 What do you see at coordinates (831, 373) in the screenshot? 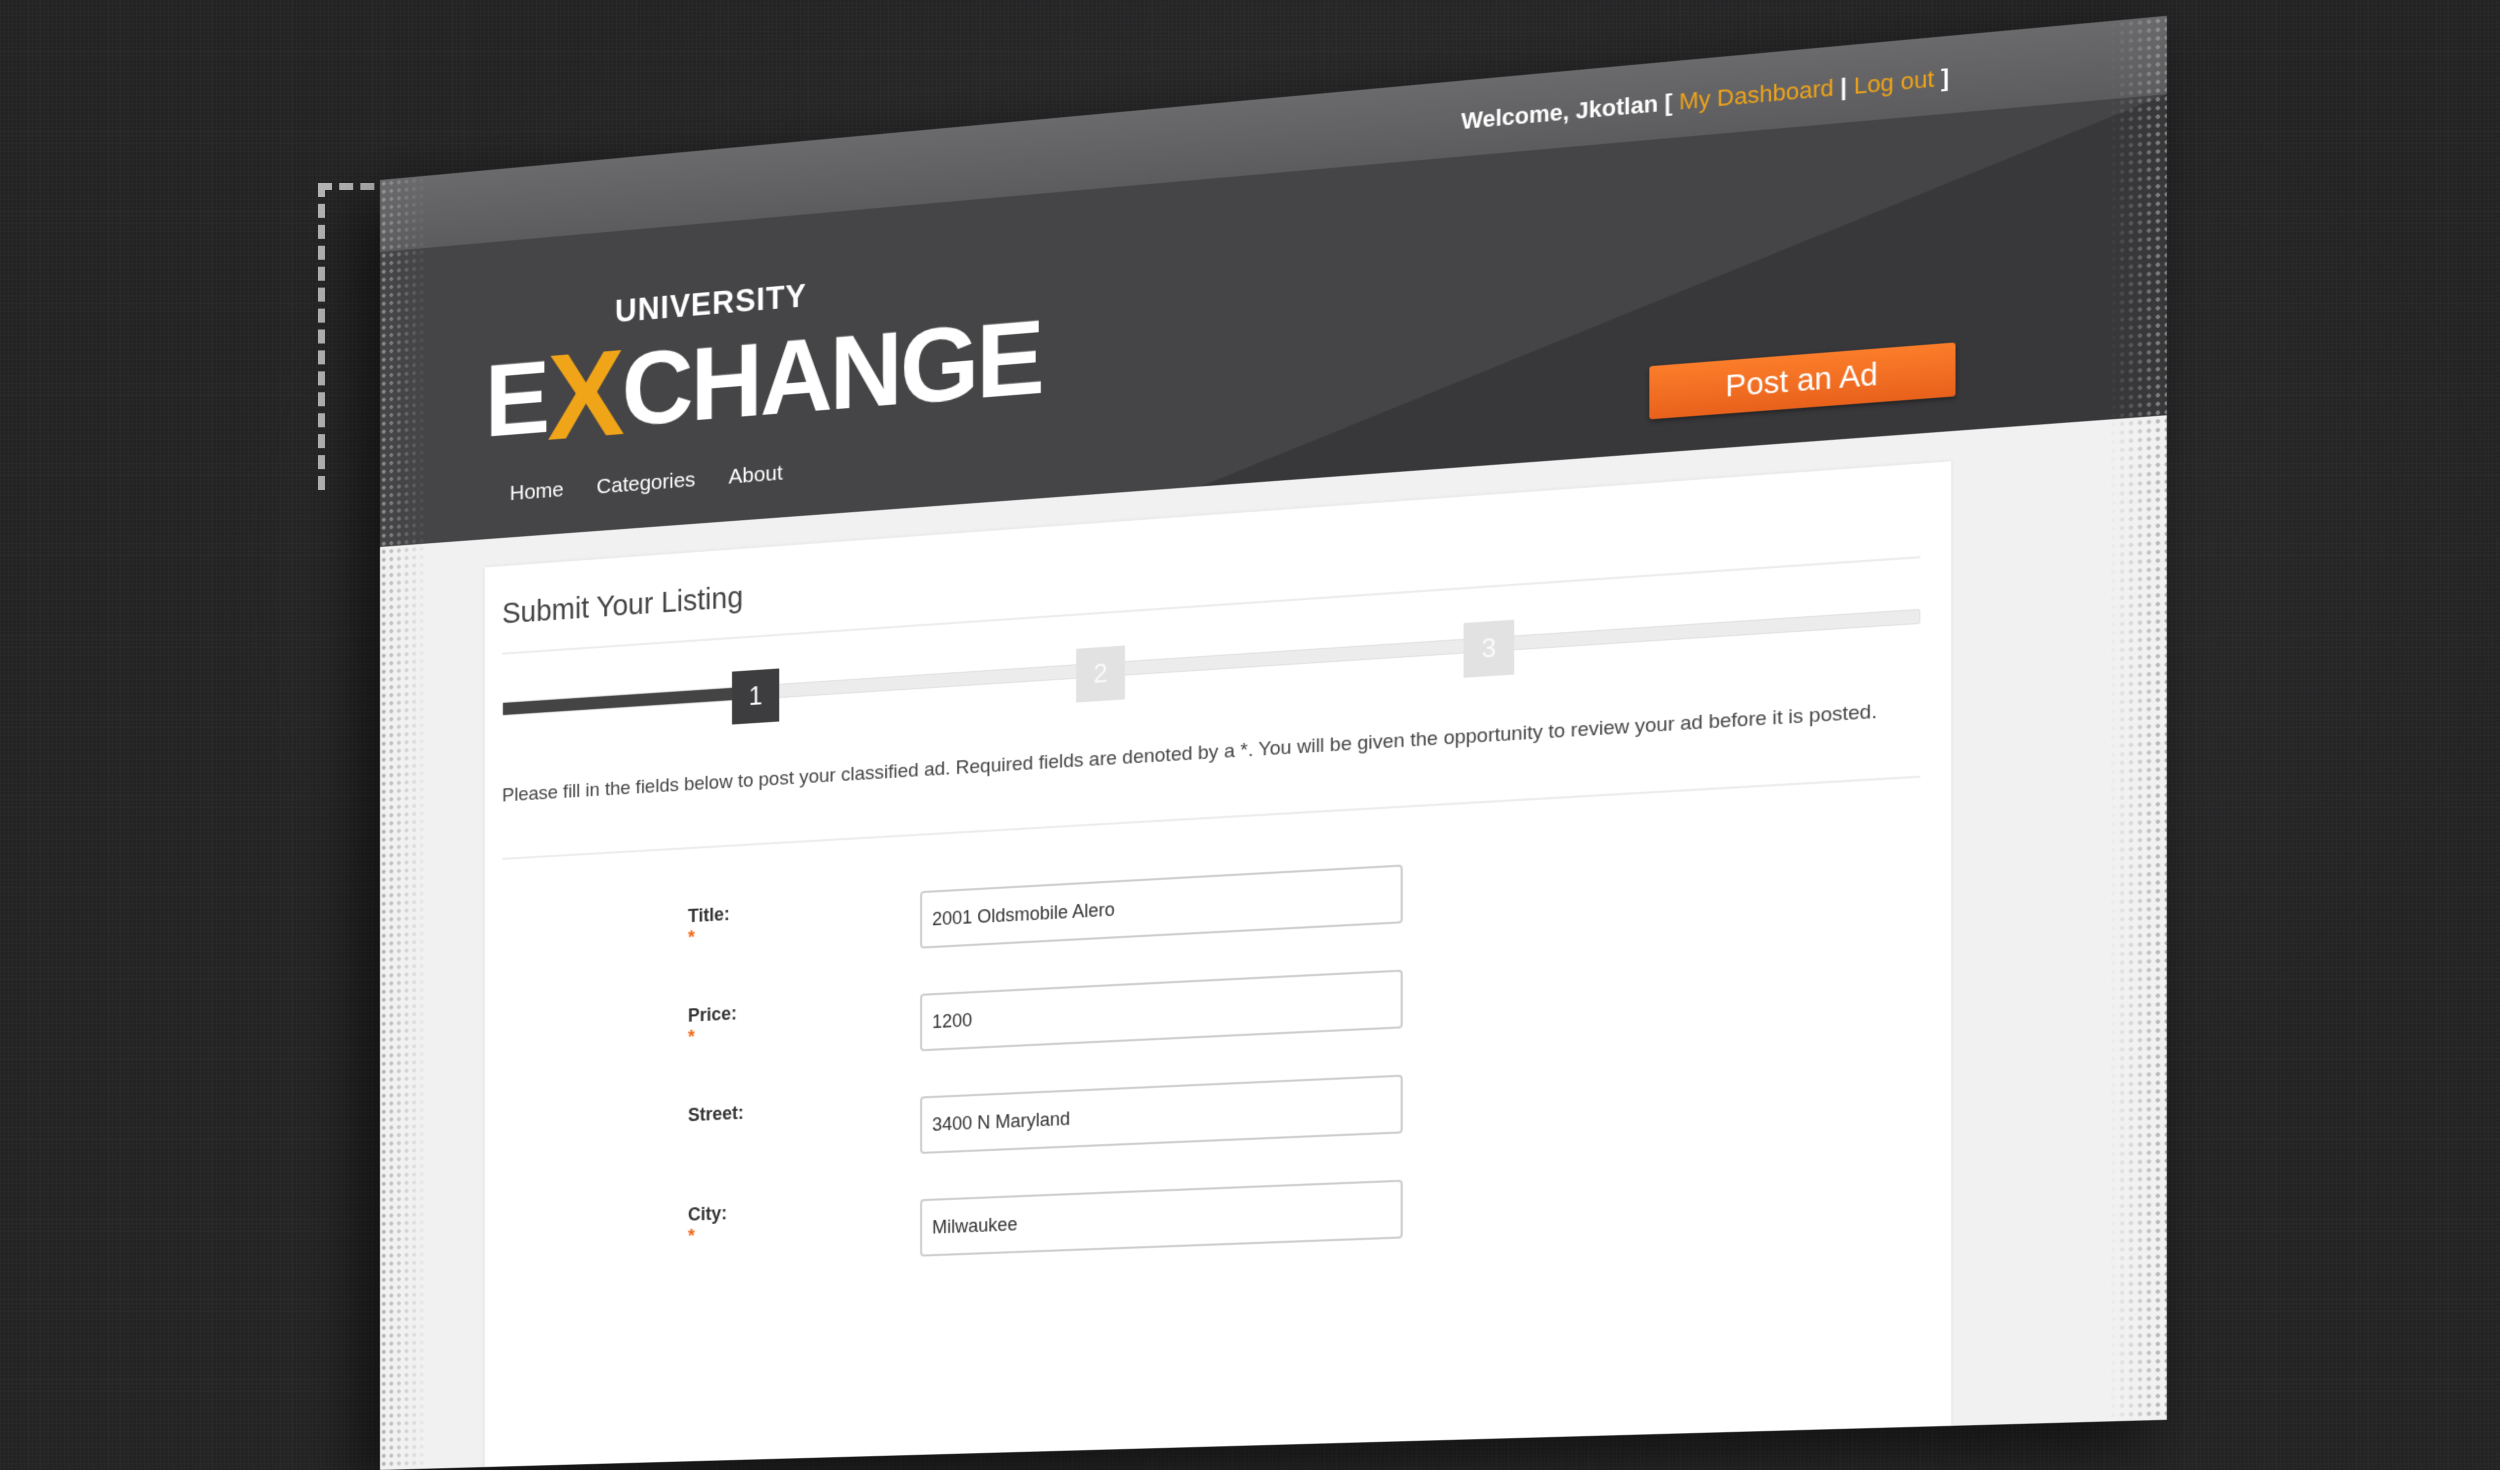
I see `logo-letters-change: CHANGE` at bounding box center [831, 373].